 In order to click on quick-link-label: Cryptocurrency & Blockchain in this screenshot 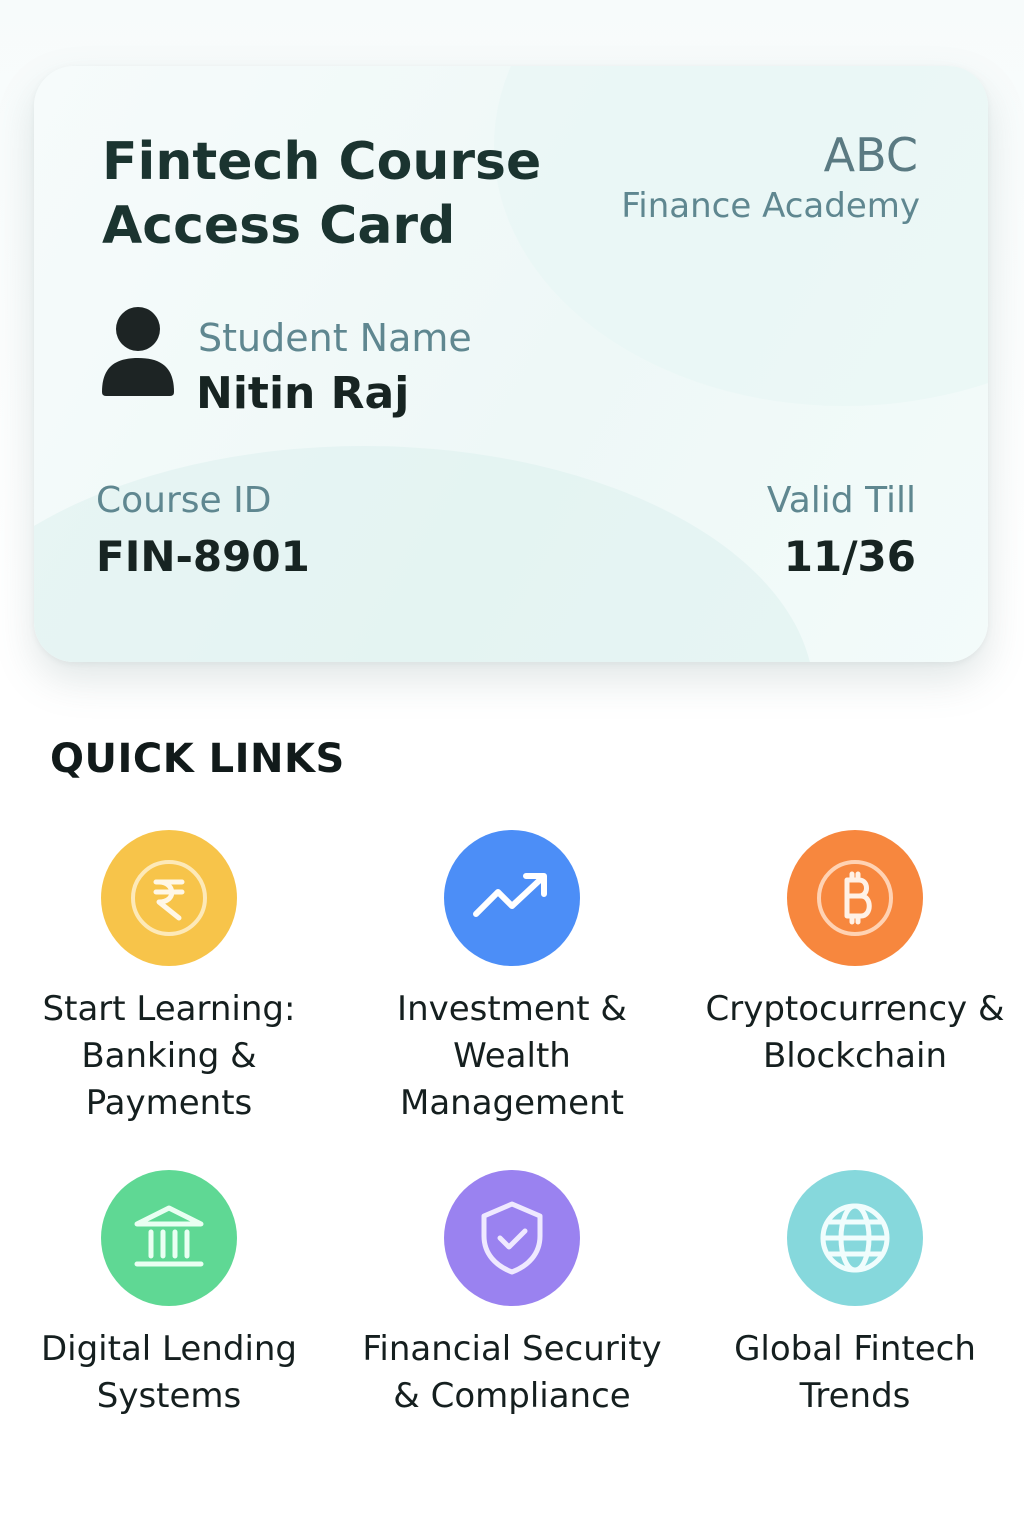, I will do `click(855, 1032)`.